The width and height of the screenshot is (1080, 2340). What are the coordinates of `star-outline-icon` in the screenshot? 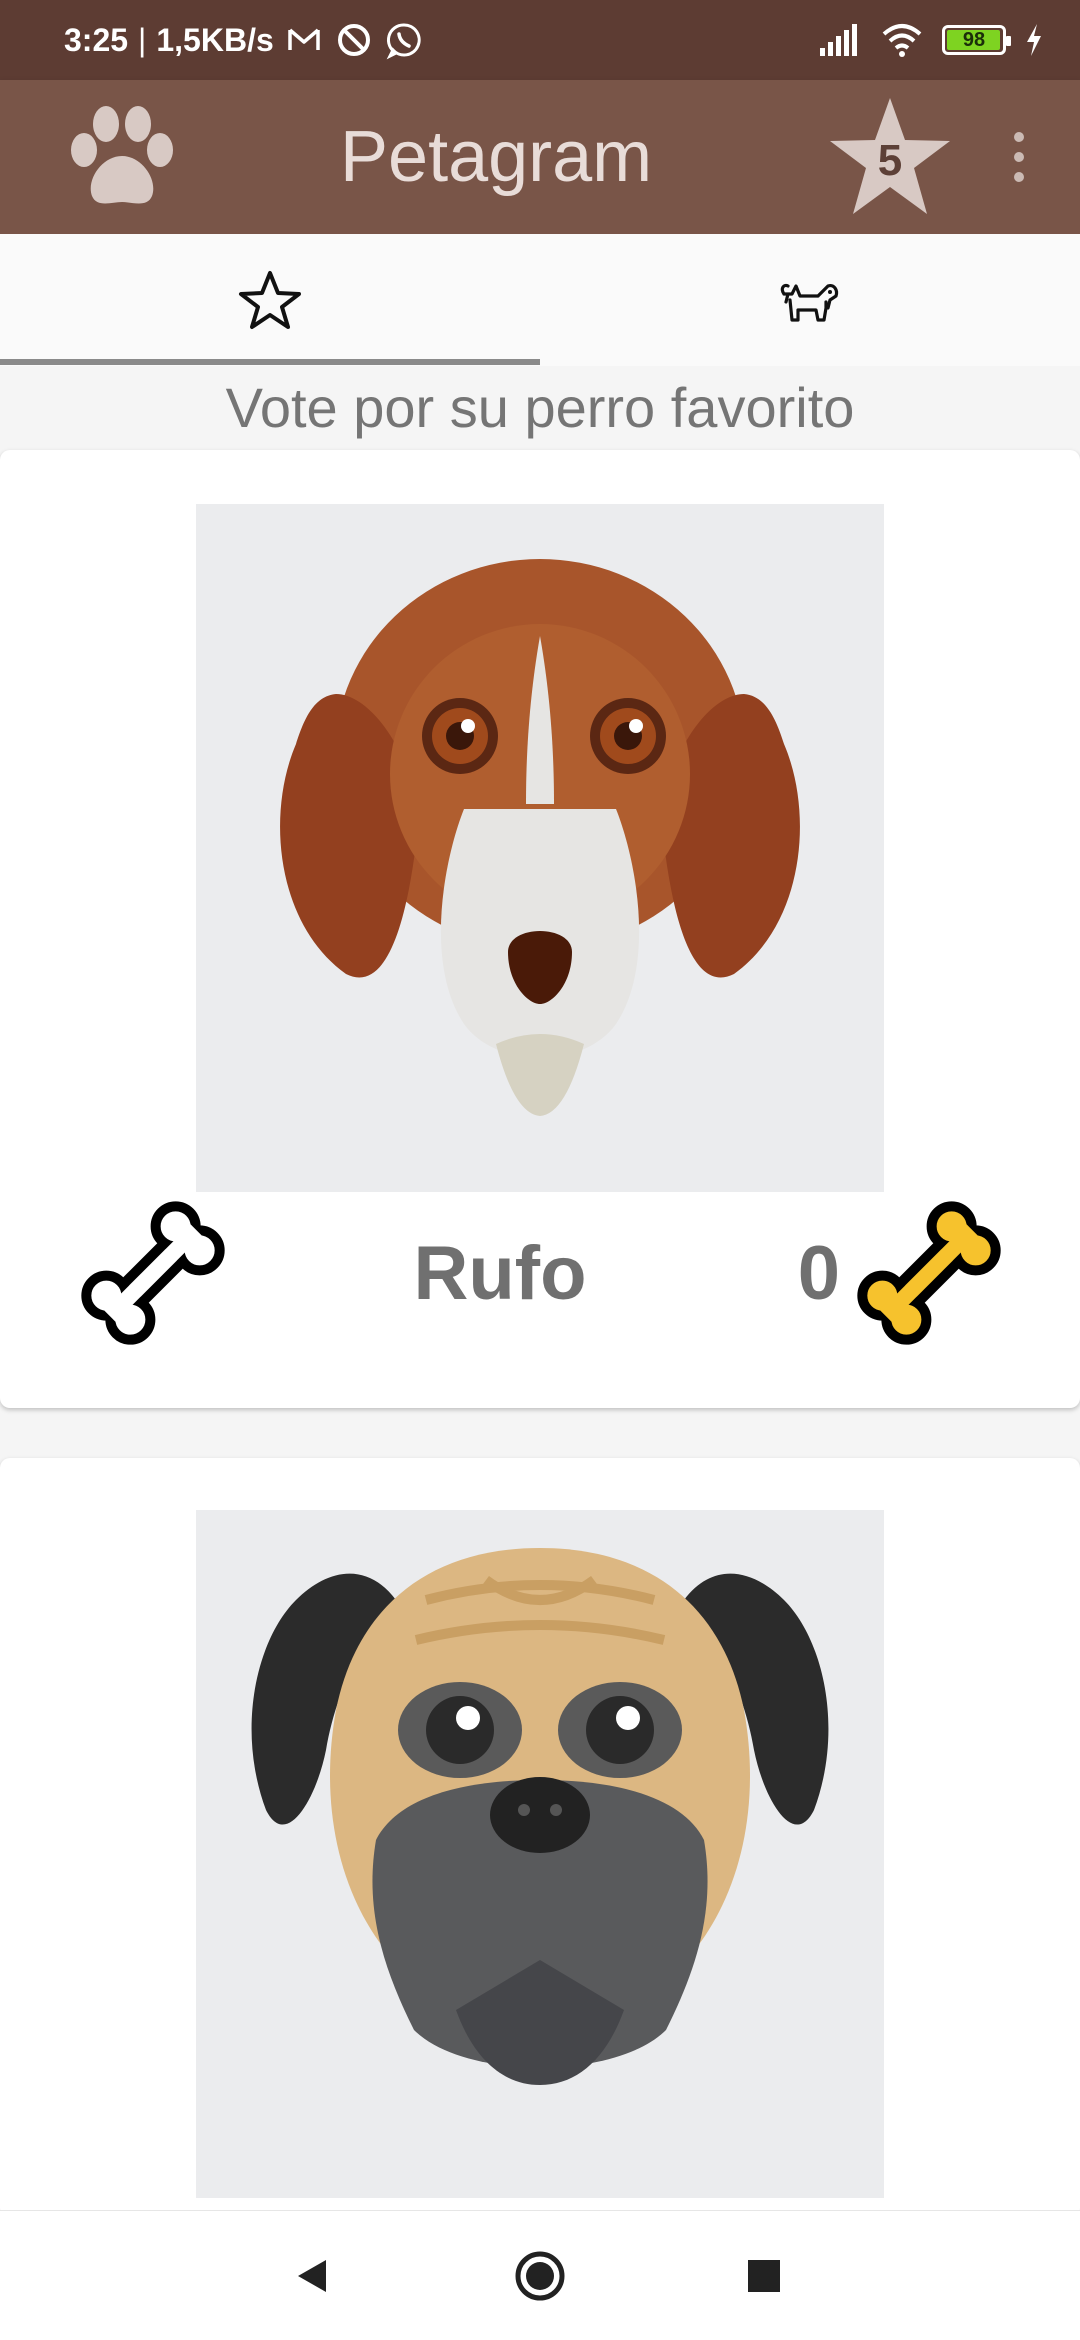 It's located at (270, 300).